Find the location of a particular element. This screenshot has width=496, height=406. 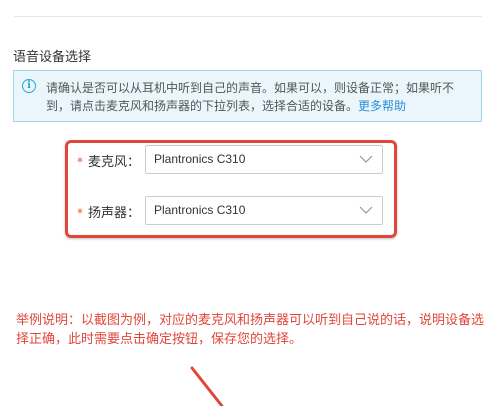

section-title: 语音设备选择 is located at coordinates (52, 57).